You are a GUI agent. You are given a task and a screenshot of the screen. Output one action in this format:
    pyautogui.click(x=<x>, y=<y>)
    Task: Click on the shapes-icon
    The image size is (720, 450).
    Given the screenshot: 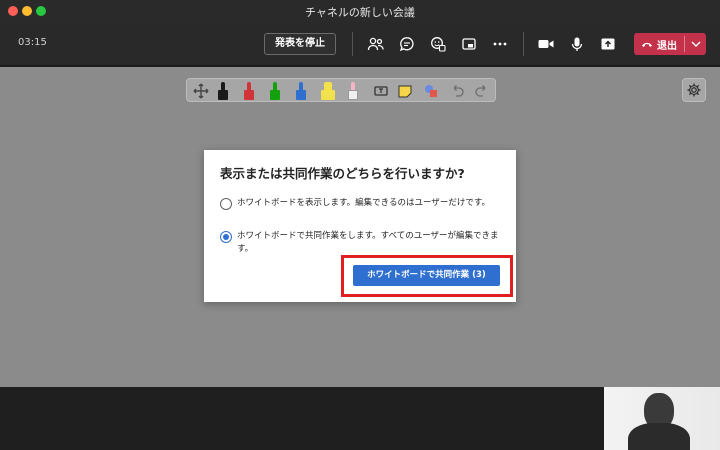 What is the action you would take?
    pyautogui.click(x=431, y=91)
    